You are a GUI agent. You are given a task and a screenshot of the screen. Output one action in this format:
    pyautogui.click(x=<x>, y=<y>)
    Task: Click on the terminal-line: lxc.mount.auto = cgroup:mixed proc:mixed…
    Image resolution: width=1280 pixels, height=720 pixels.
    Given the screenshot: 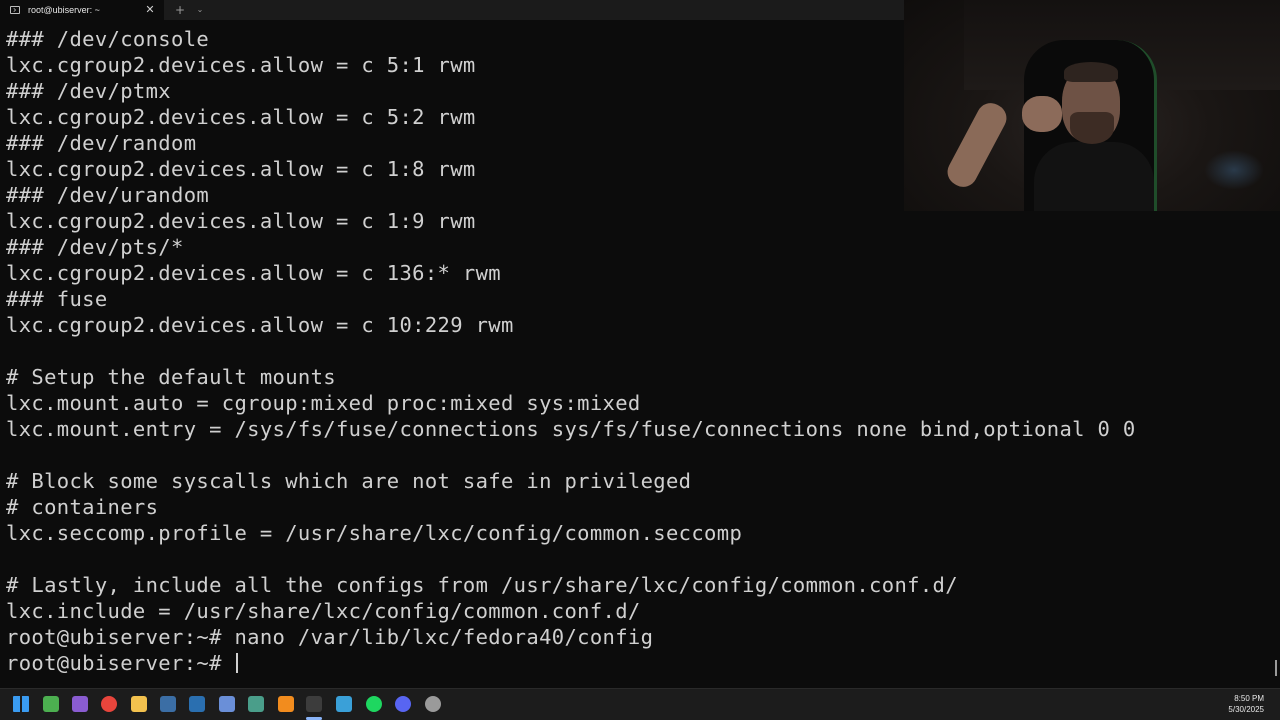 What is the action you would take?
    pyautogui.click(x=323, y=403)
    